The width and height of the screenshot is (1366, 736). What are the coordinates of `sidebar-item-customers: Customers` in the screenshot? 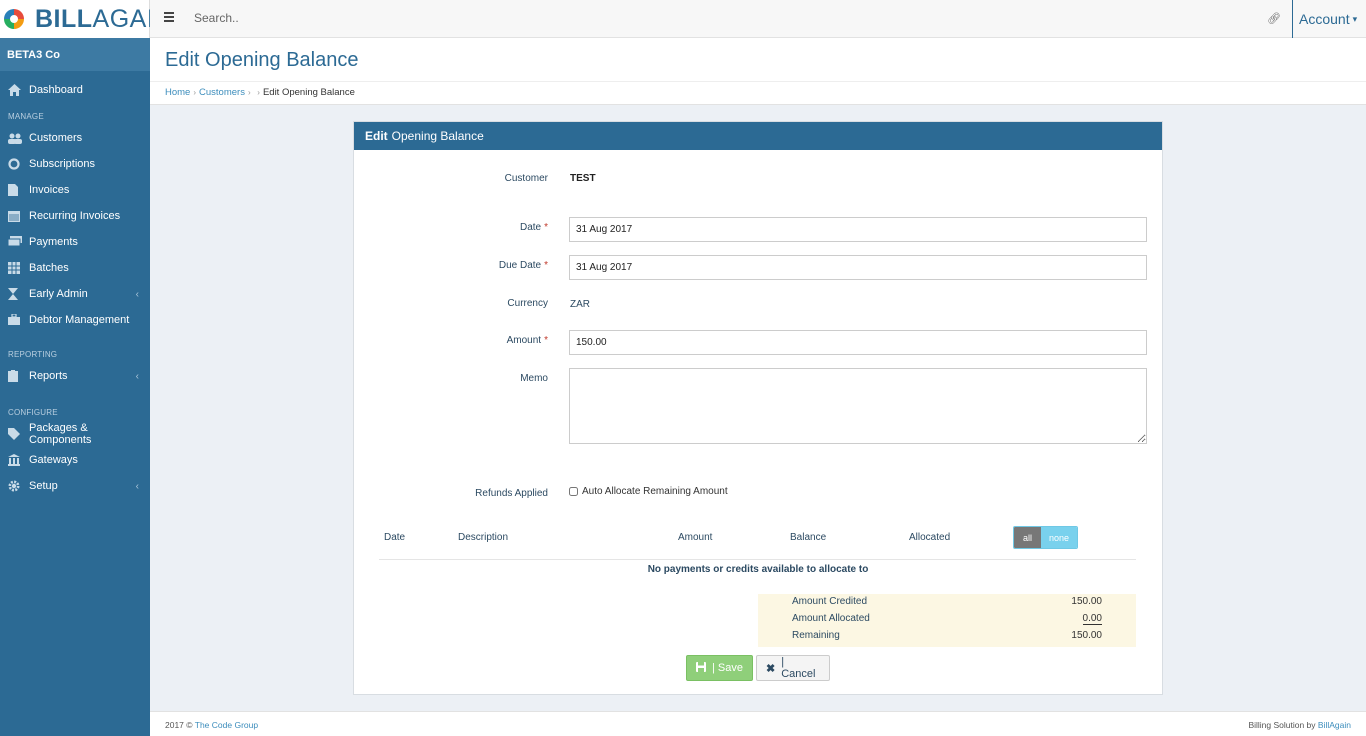 It's located at (75, 138).